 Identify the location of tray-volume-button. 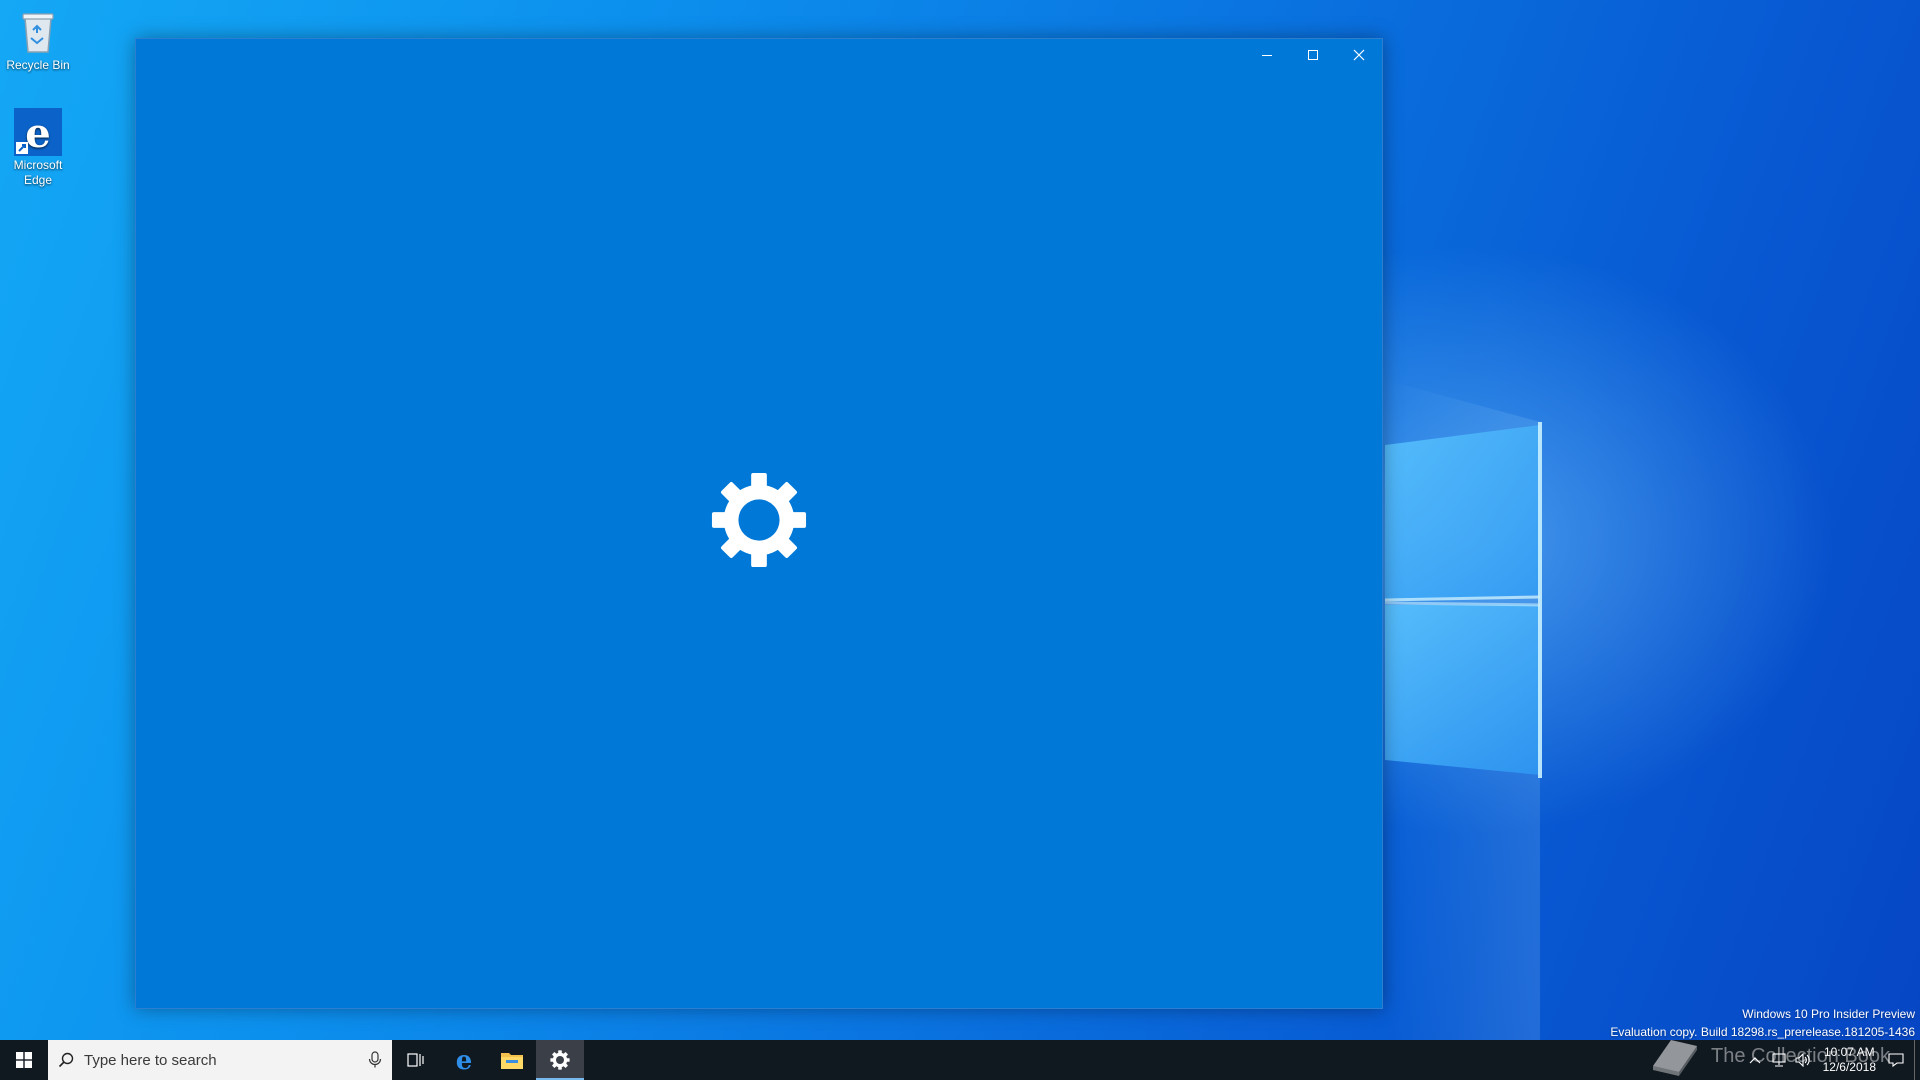
(1803, 1060).